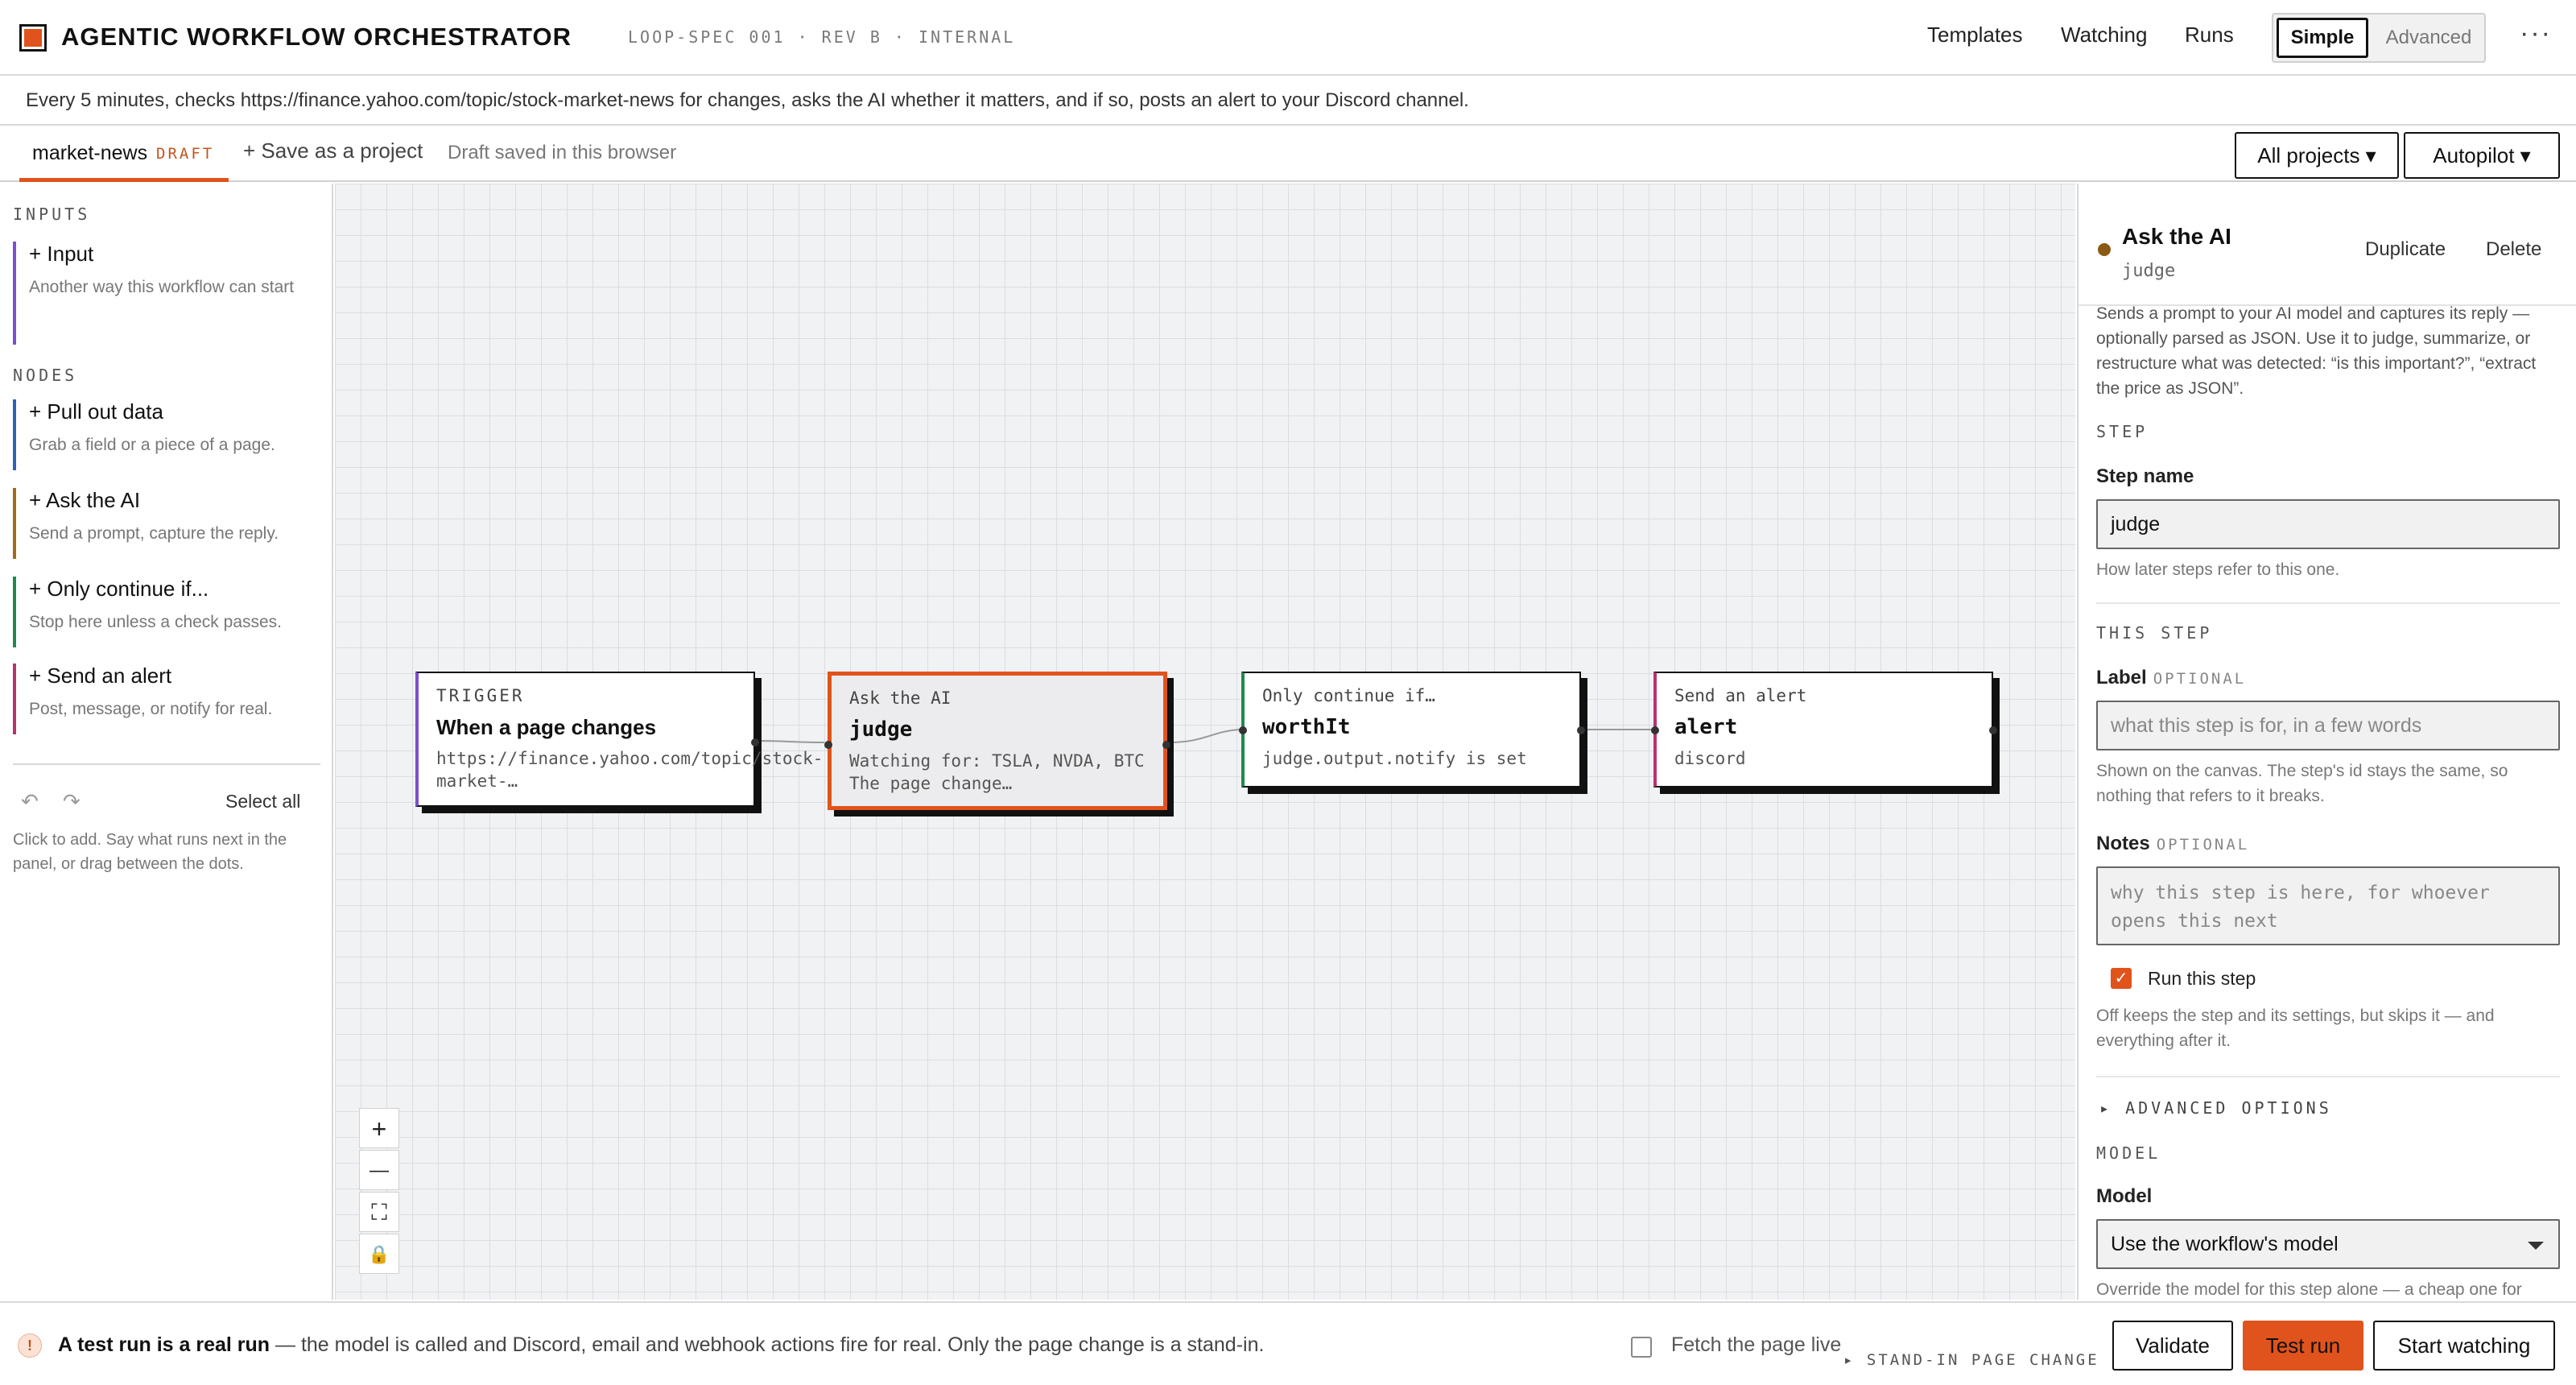 The height and width of the screenshot is (1385, 2576). Describe the element at coordinates (2104, 35) in the screenshot. I see `nav-watching: Watching` at that location.